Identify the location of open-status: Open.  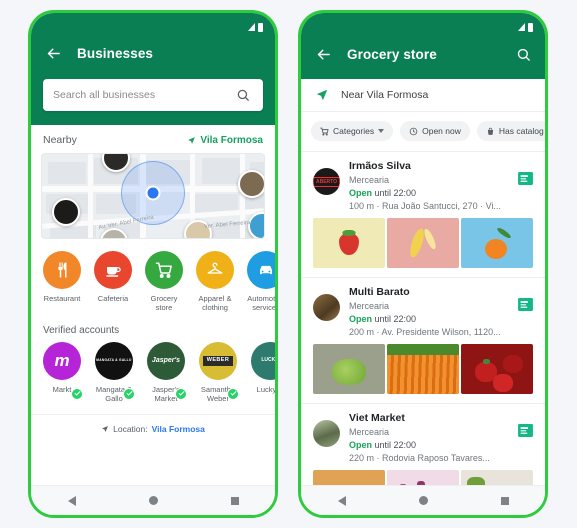
(361, 319).